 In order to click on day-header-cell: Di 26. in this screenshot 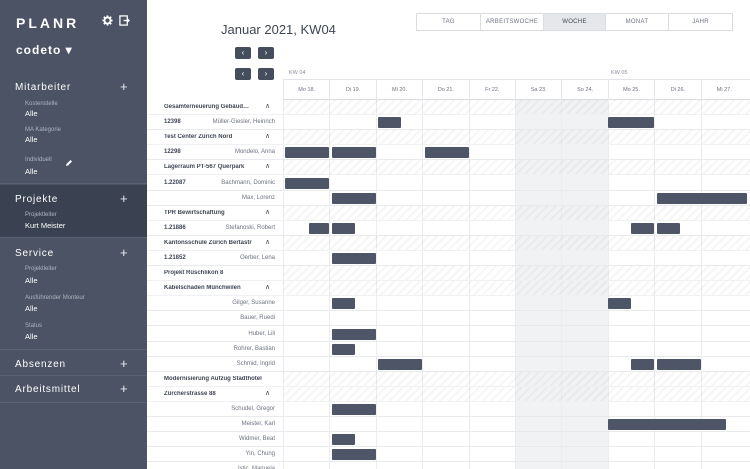, I will do `click(677, 90)`.